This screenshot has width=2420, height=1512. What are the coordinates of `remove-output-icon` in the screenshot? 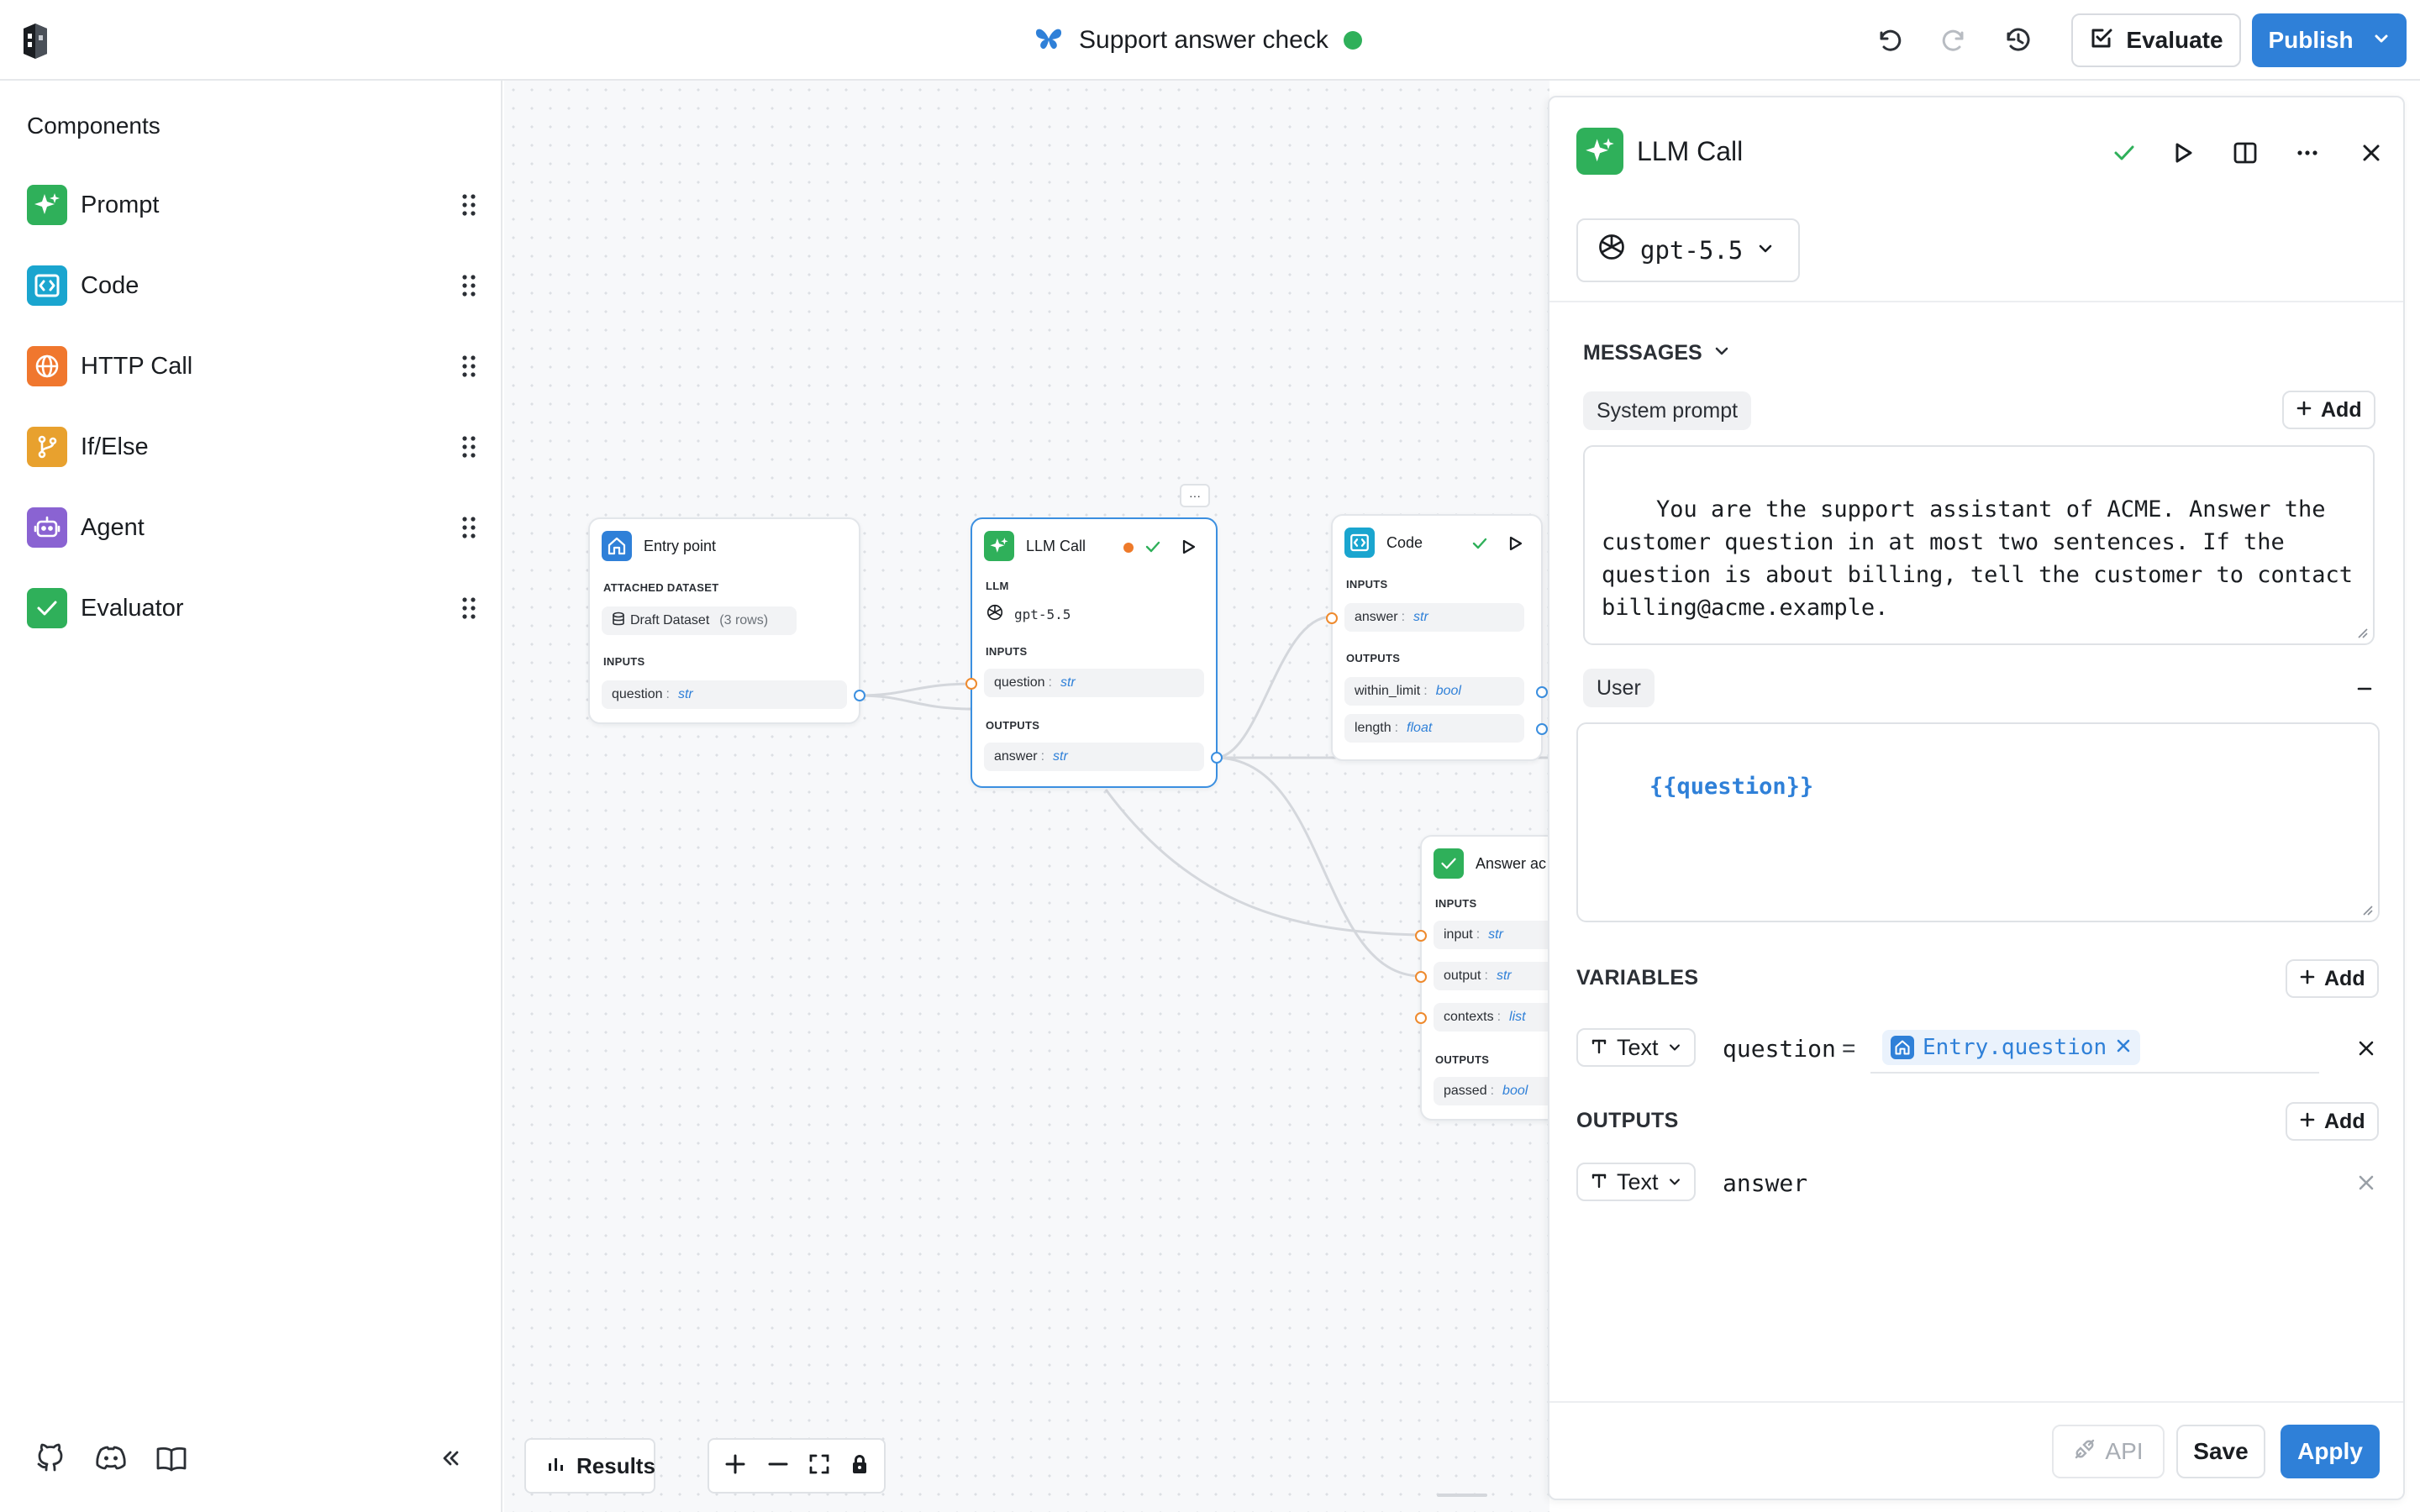 It's located at (2366, 1183).